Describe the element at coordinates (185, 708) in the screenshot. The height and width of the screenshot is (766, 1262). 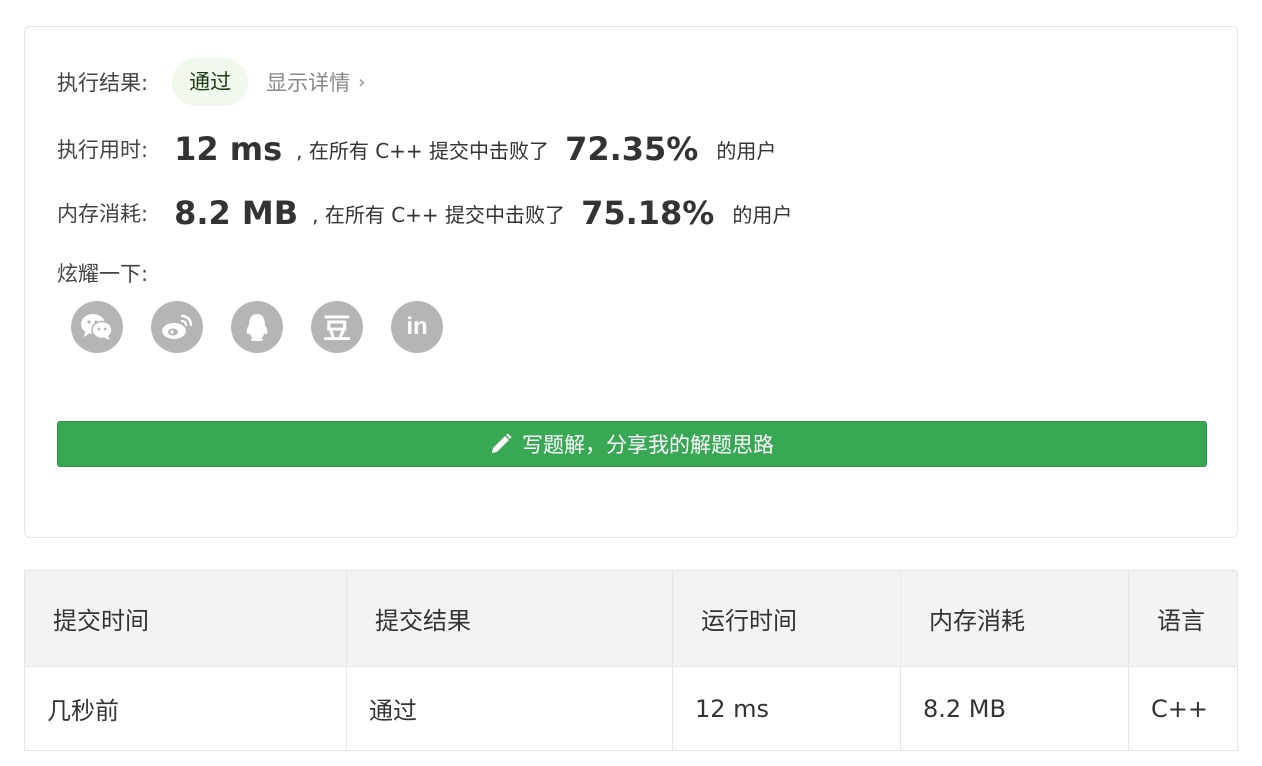
I see `submission-time: 几秒前` at that location.